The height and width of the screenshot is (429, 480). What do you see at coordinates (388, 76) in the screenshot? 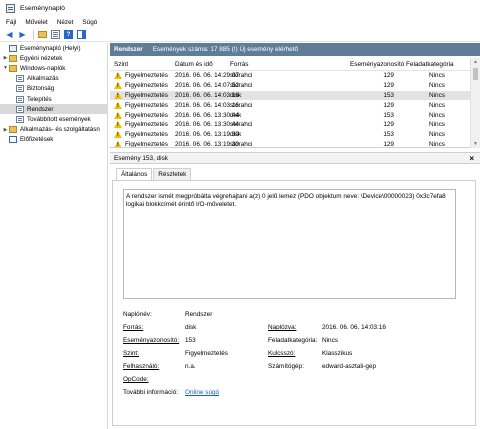
I see `event-id-cell: 129` at bounding box center [388, 76].